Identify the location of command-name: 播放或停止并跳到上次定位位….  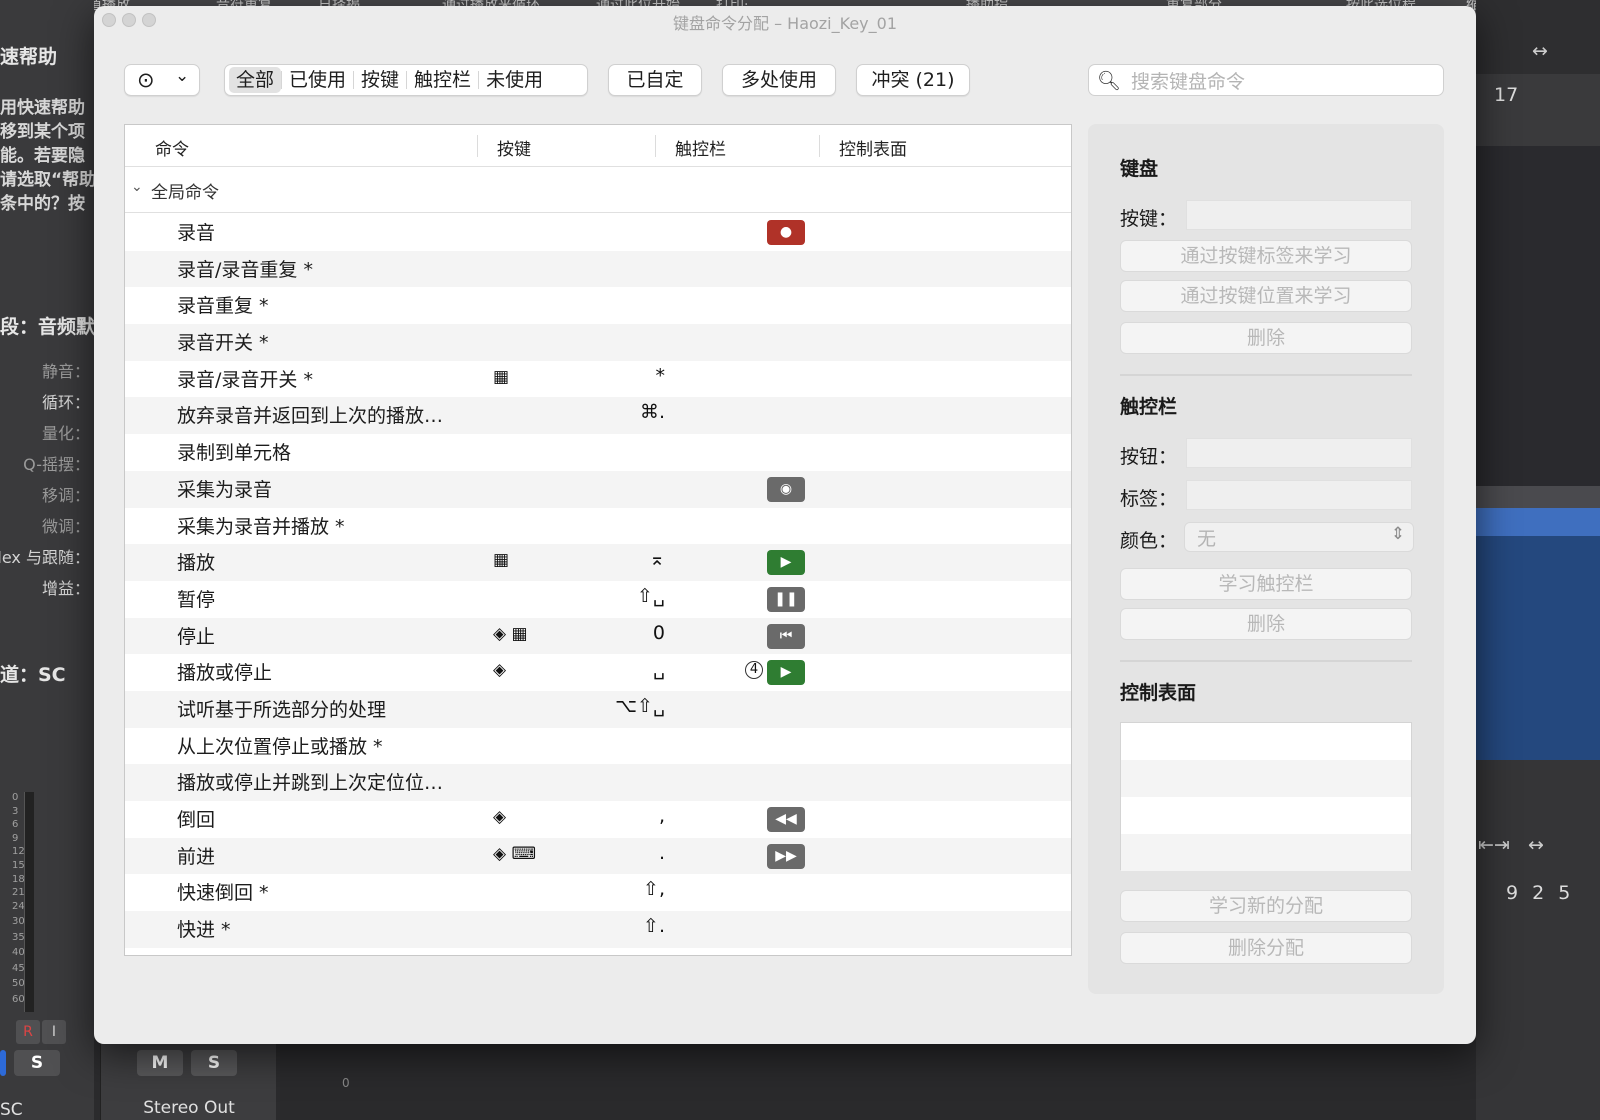
(310, 783).